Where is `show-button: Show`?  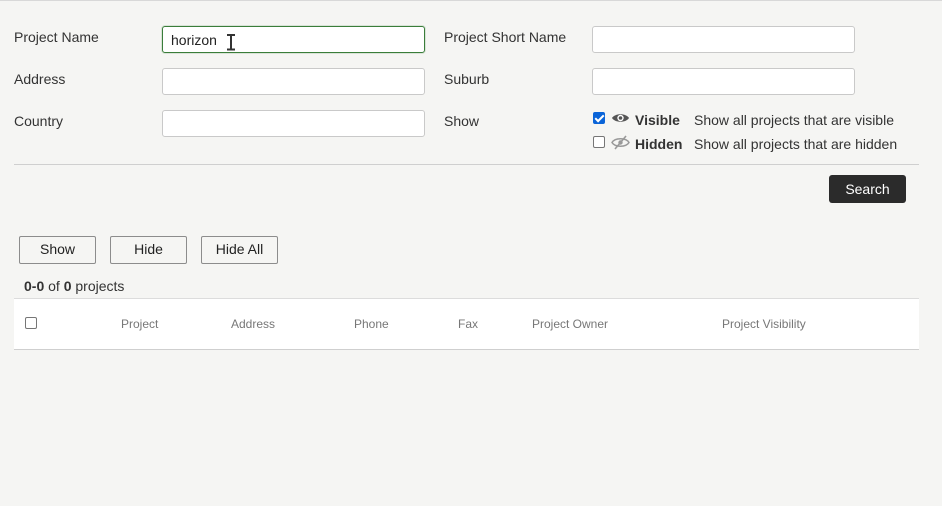
show-button: Show is located at coordinates (57, 250).